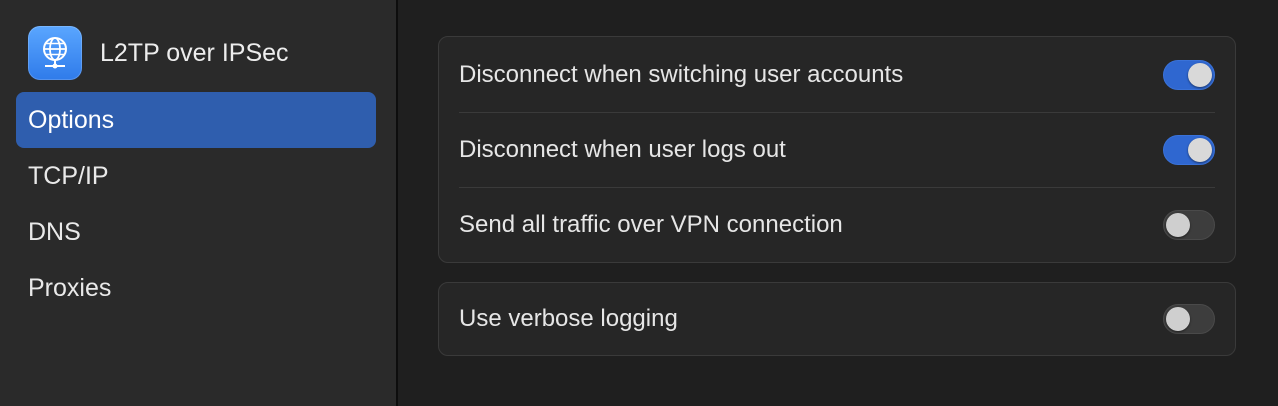  I want to click on send-all-traffic-toggle, so click(1189, 224).